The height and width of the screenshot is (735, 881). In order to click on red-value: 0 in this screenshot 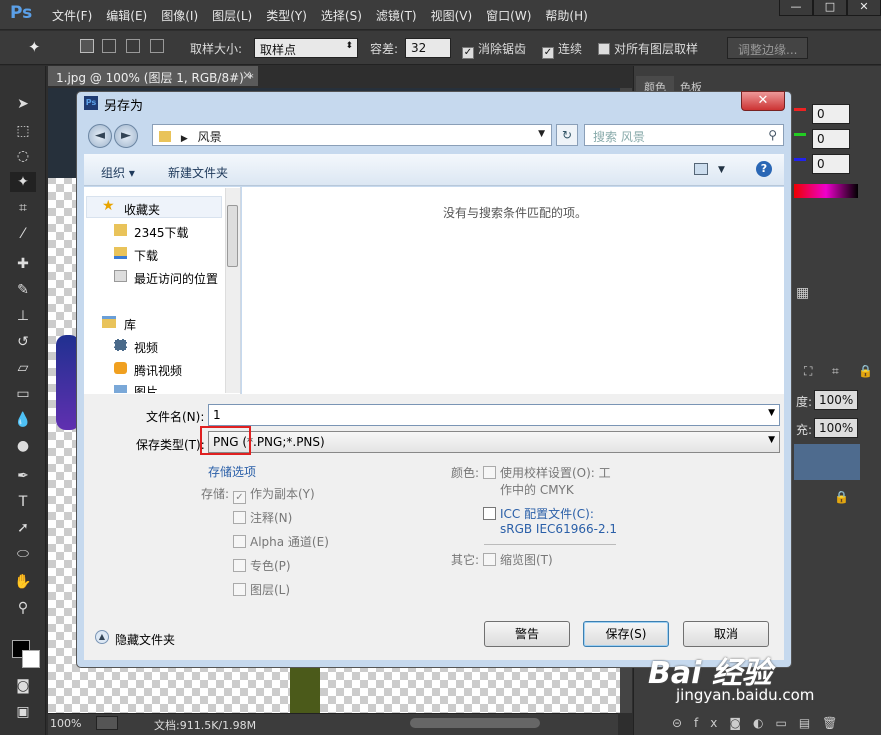, I will do `click(831, 114)`.